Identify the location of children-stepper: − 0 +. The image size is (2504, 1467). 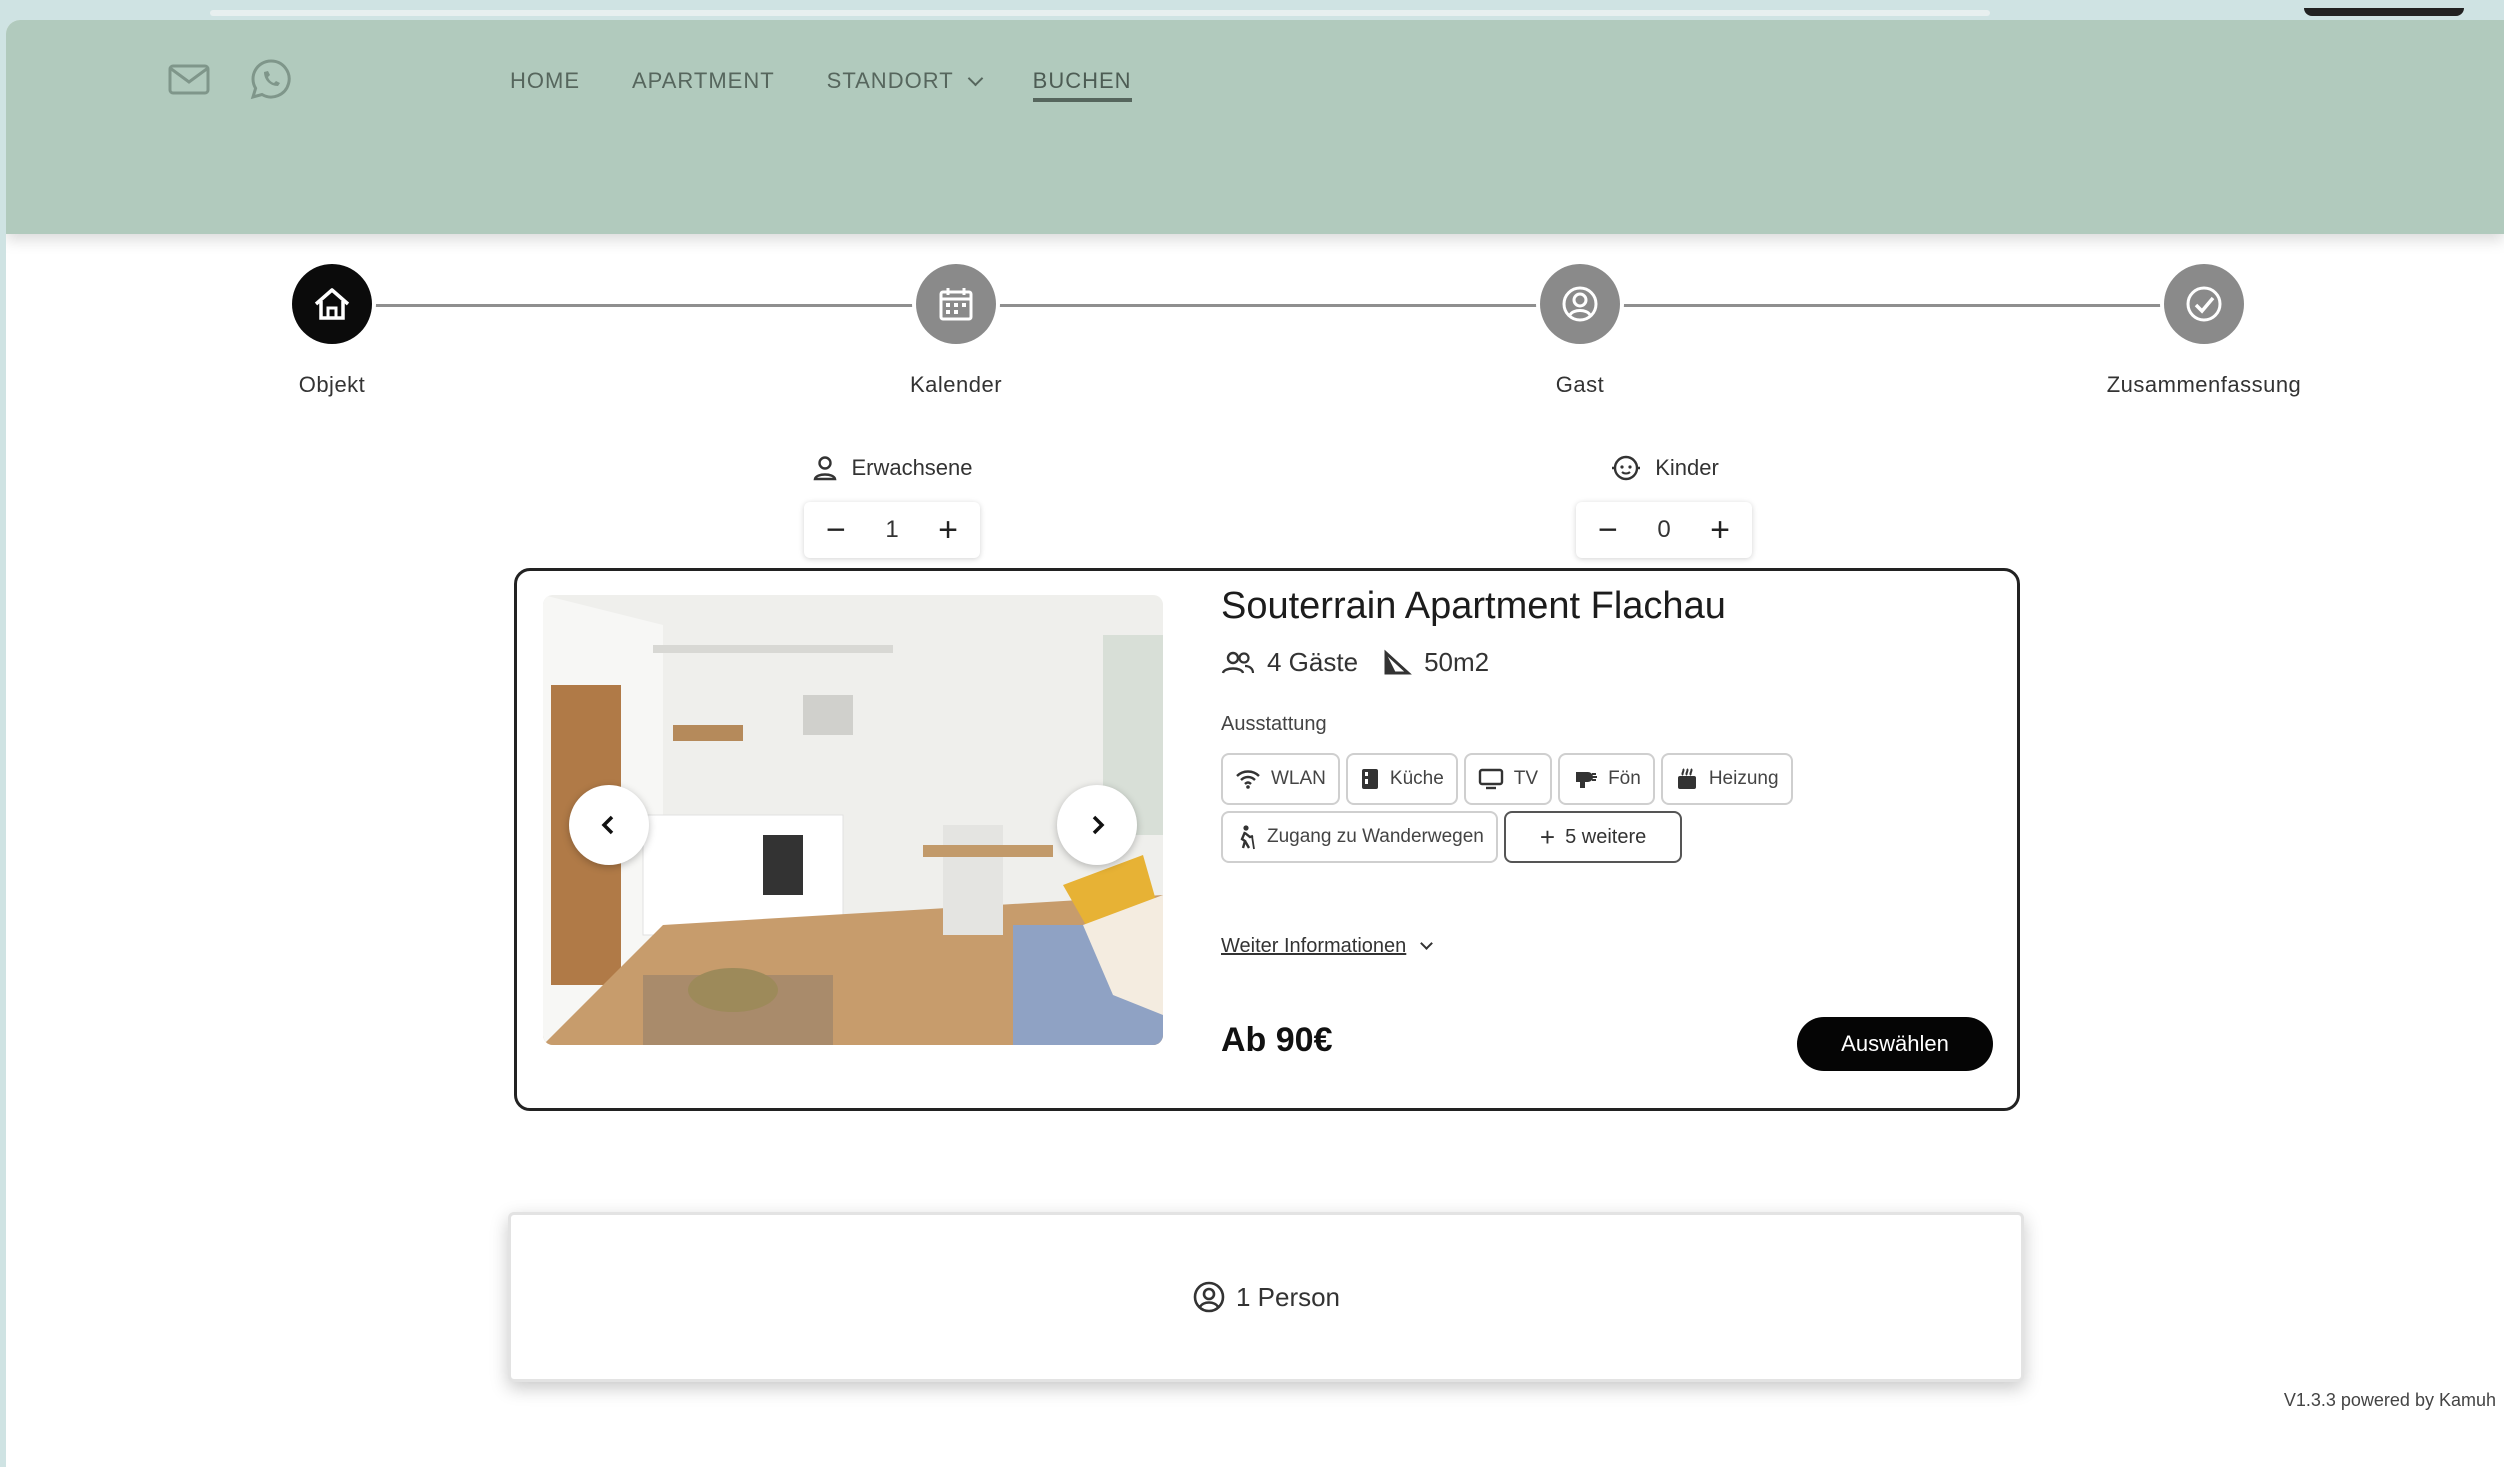
(1664, 530).